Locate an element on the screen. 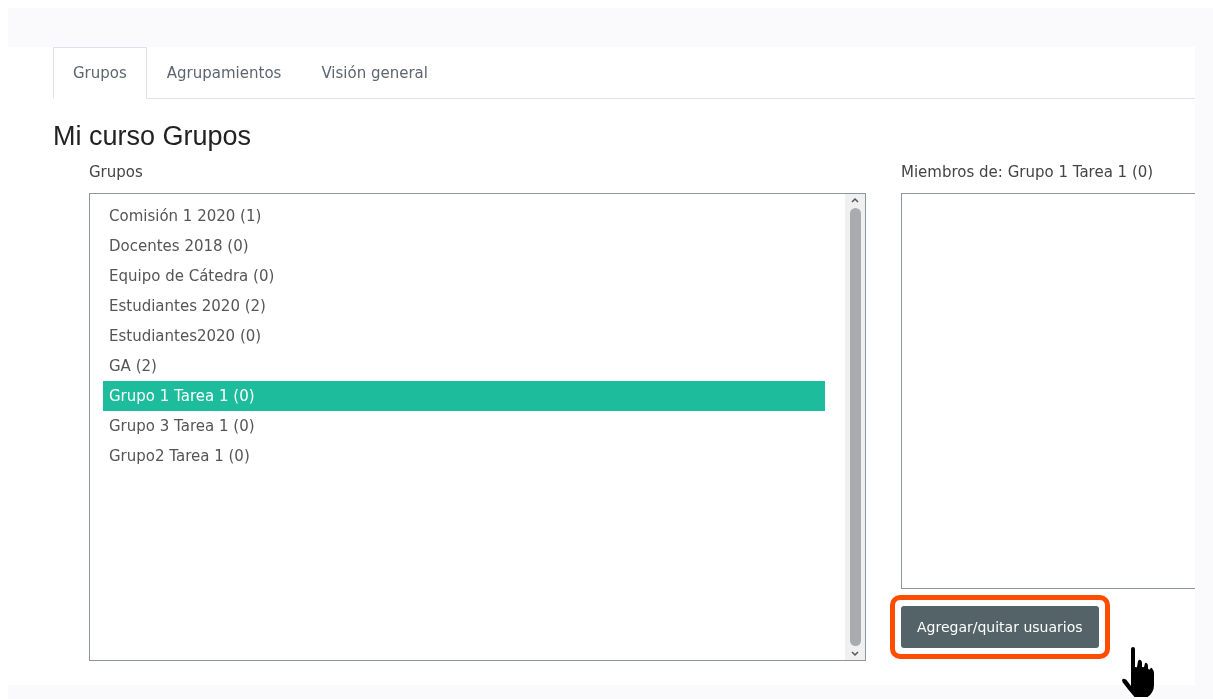 The width and height of the screenshot is (1213, 699). page-heading: Mi curso Grupos is located at coordinates (153, 136).